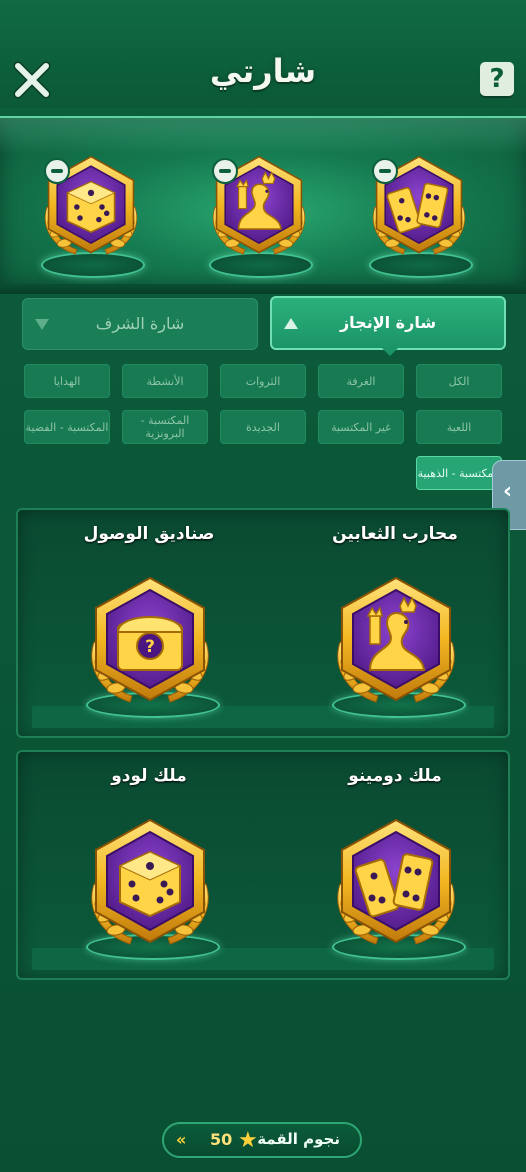  What do you see at coordinates (149, 534) in the screenshot?
I see `badge-title: صناديق الوصول` at bounding box center [149, 534].